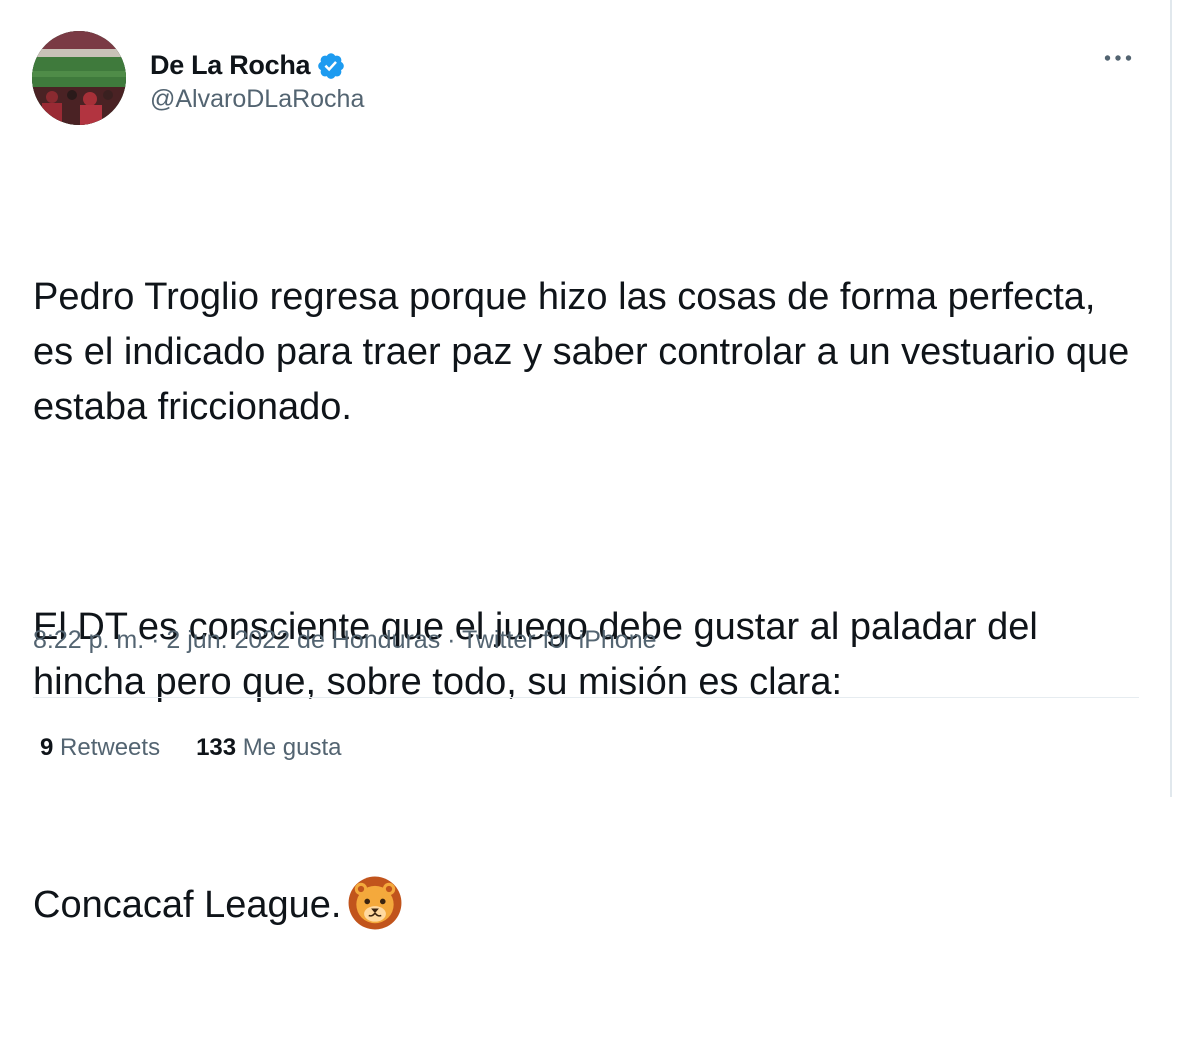 This screenshot has width=1200, height=1043. I want to click on likes-count: 133, so click(216, 747).